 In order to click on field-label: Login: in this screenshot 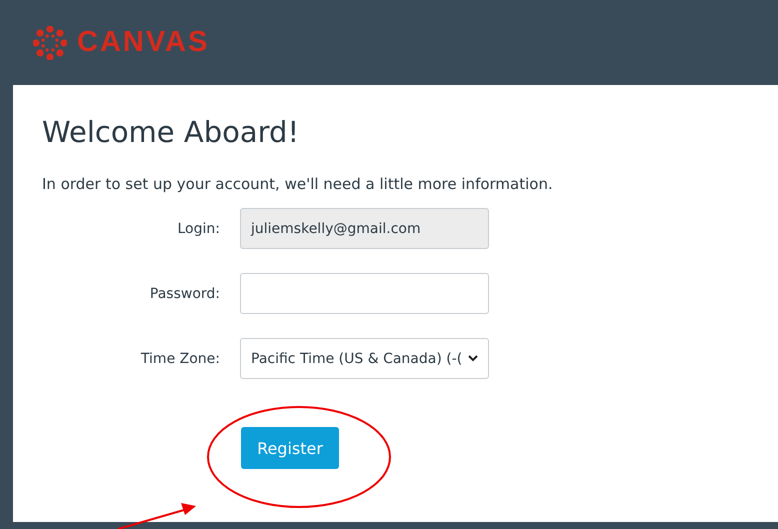, I will do `click(198, 228)`.